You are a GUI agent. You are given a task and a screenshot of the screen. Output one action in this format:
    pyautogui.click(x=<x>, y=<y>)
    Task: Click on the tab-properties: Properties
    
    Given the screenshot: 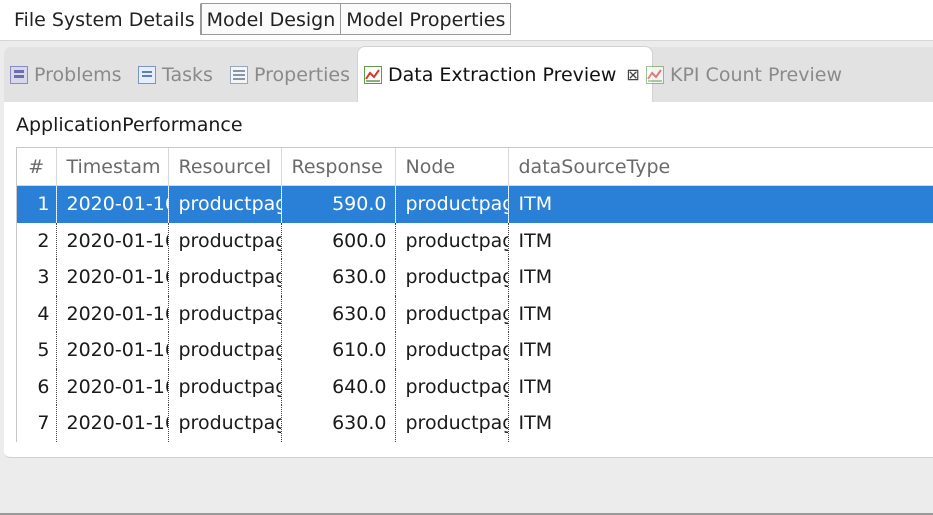 What is the action you would take?
    pyautogui.click(x=290, y=75)
    